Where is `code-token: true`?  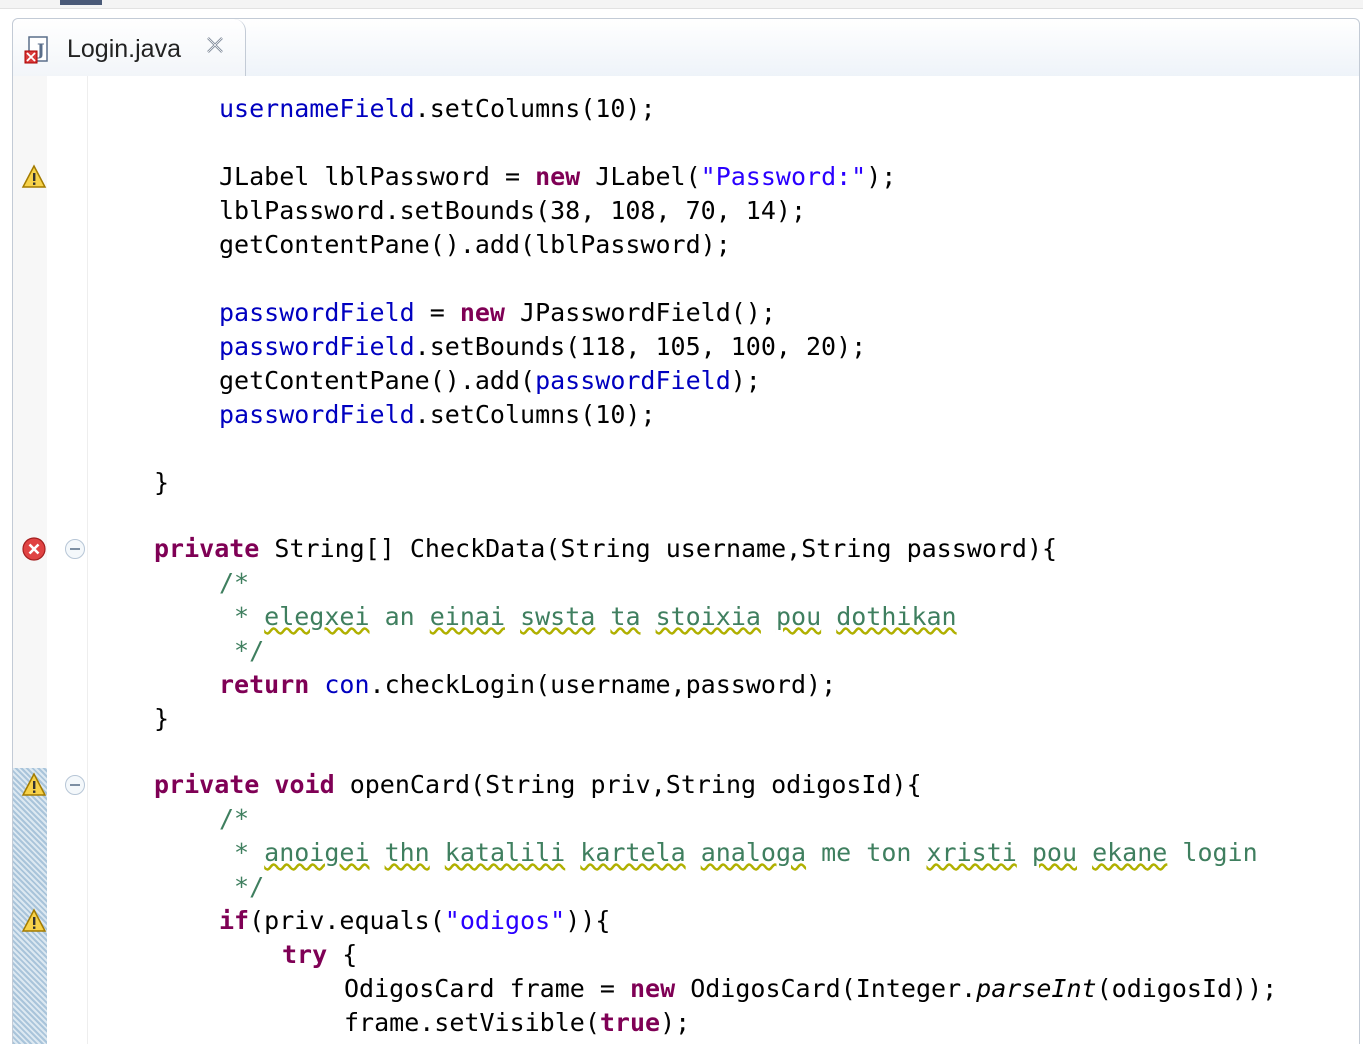 code-token: true is located at coordinates (630, 1022).